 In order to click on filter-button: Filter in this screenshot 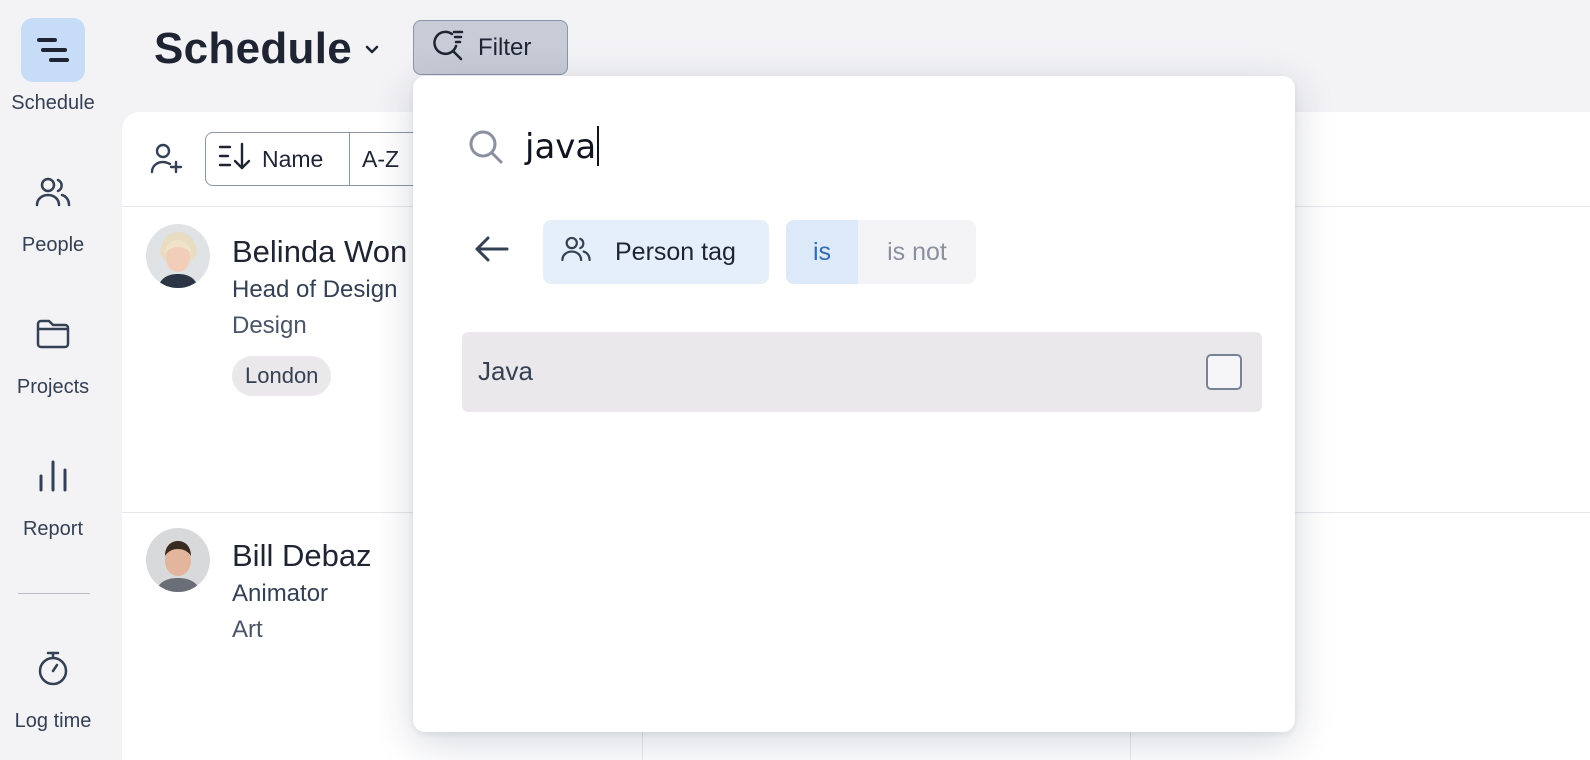, I will do `click(490, 47)`.